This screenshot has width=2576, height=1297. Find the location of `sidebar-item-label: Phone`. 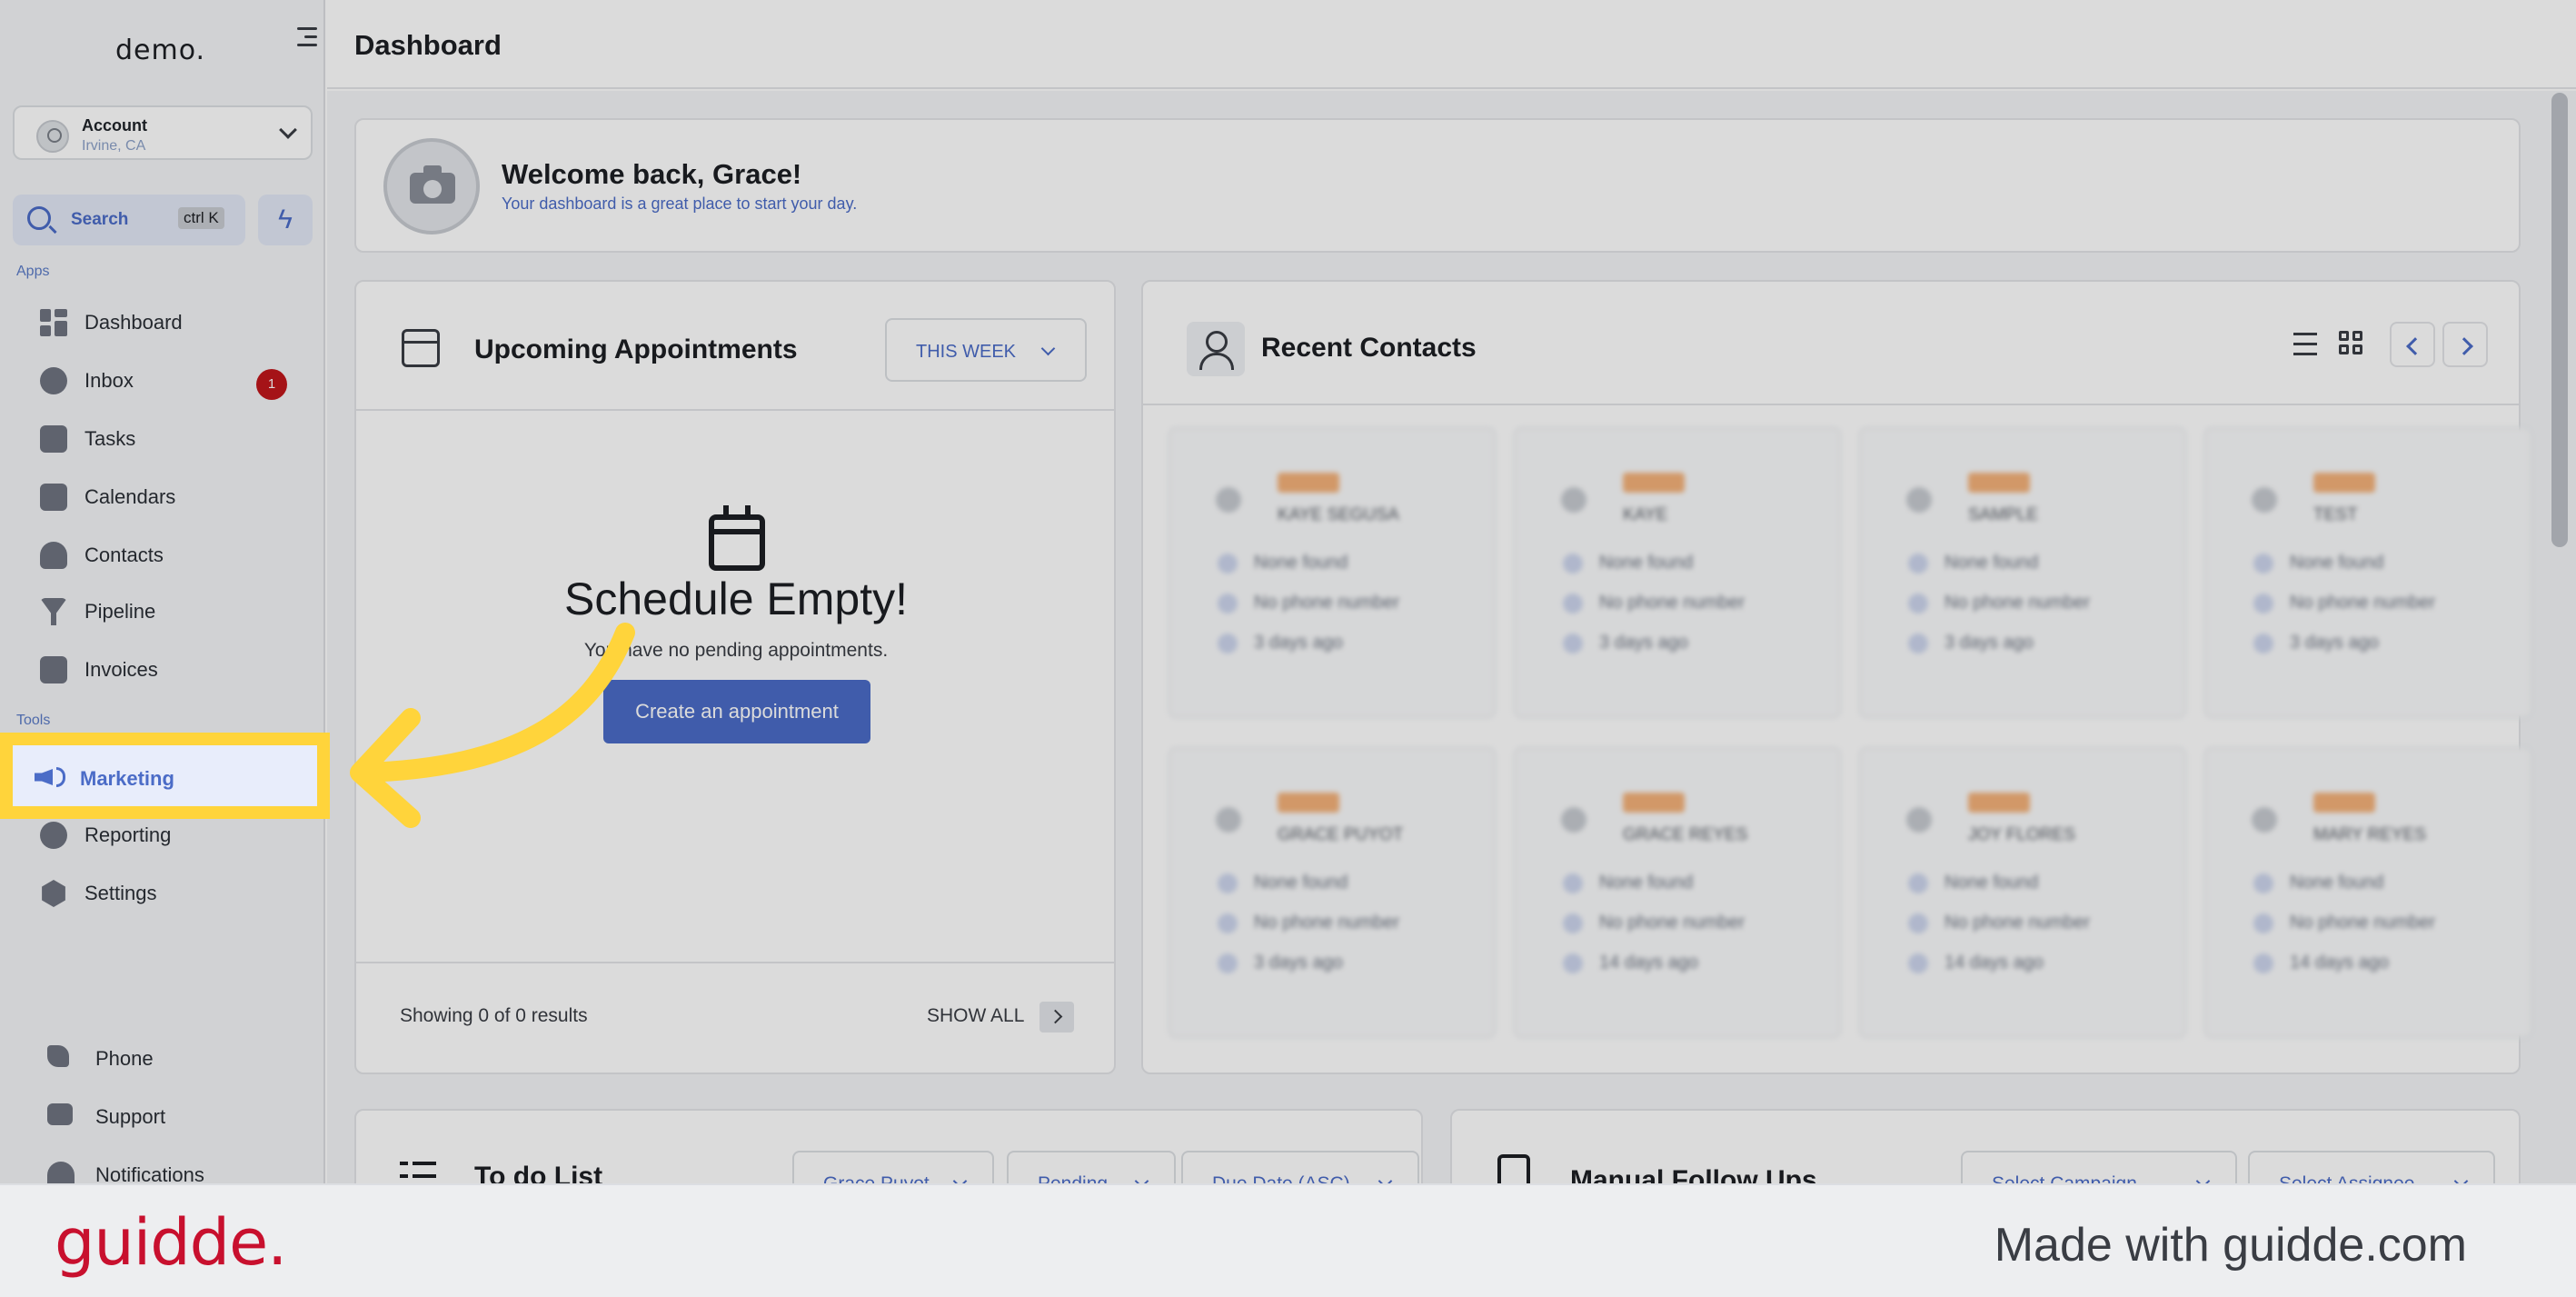

sidebar-item-label: Phone is located at coordinates (125, 1058).